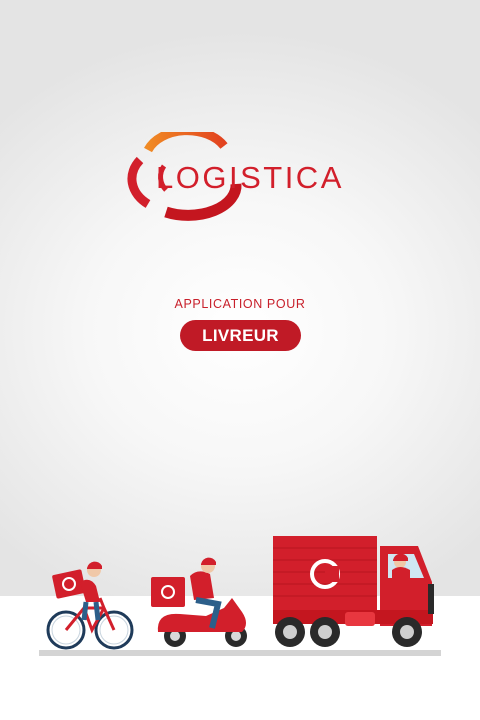 This screenshot has width=480, height=720. Describe the element at coordinates (240, 304) in the screenshot. I see `tagline: APPLICATION POUR` at that location.